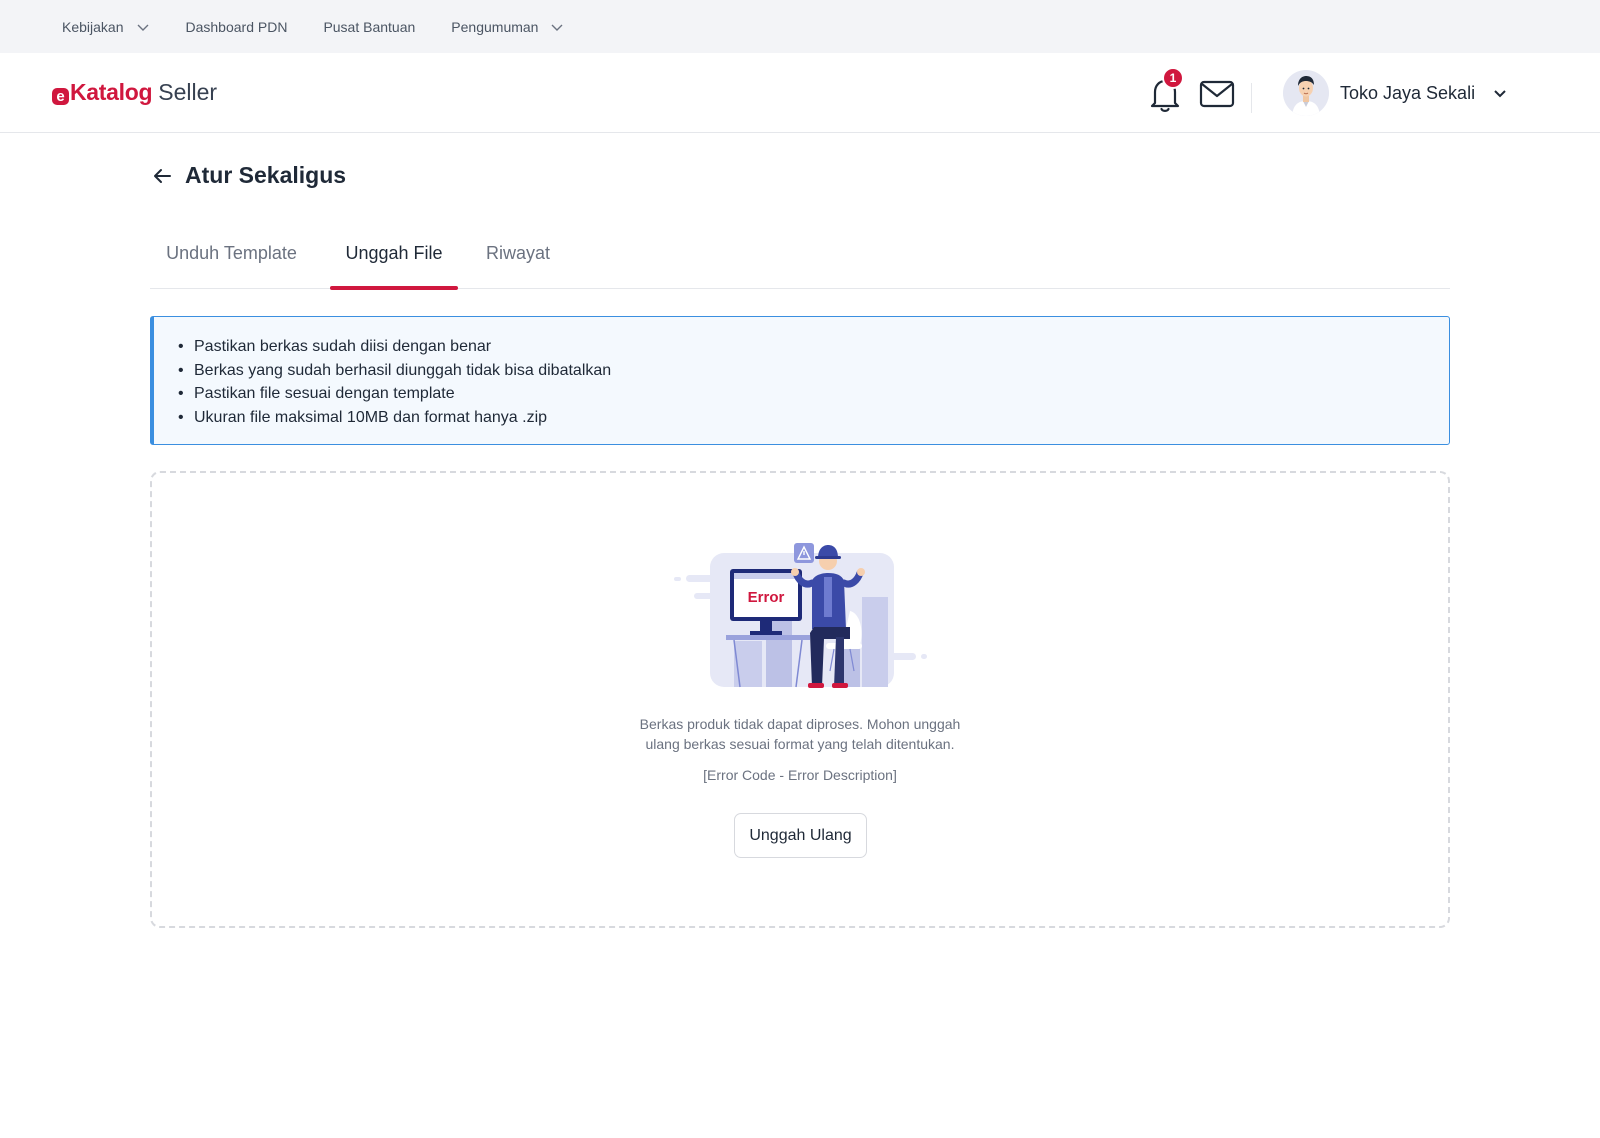  Describe the element at coordinates (93, 26) in the screenshot. I see `topnav-kebijakan-label: Kebijakan` at that location.